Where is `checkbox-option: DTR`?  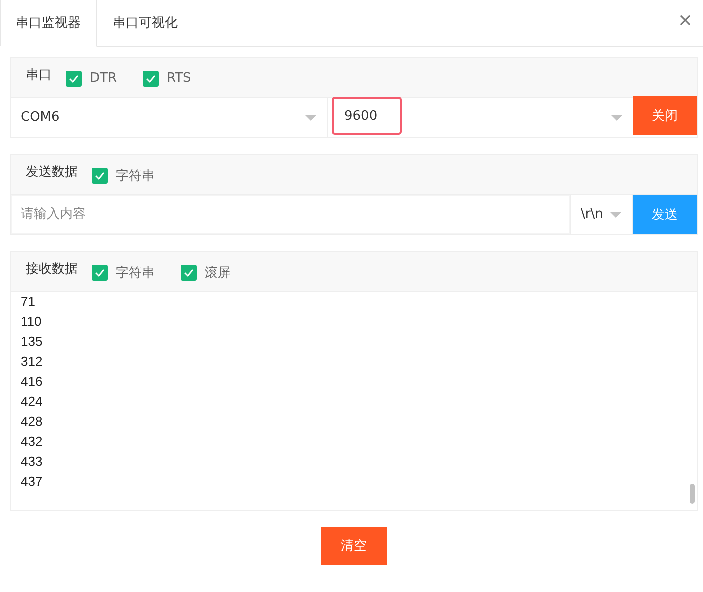 checkbox-option: DTR is located at coordinates (91, 78).